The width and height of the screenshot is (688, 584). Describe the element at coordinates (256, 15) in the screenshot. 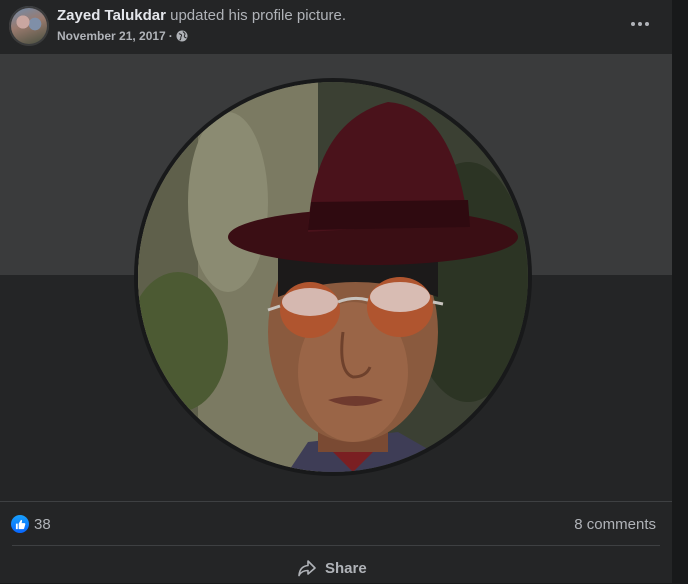

I see `post-action-text: updated his profile picture.` at that location.